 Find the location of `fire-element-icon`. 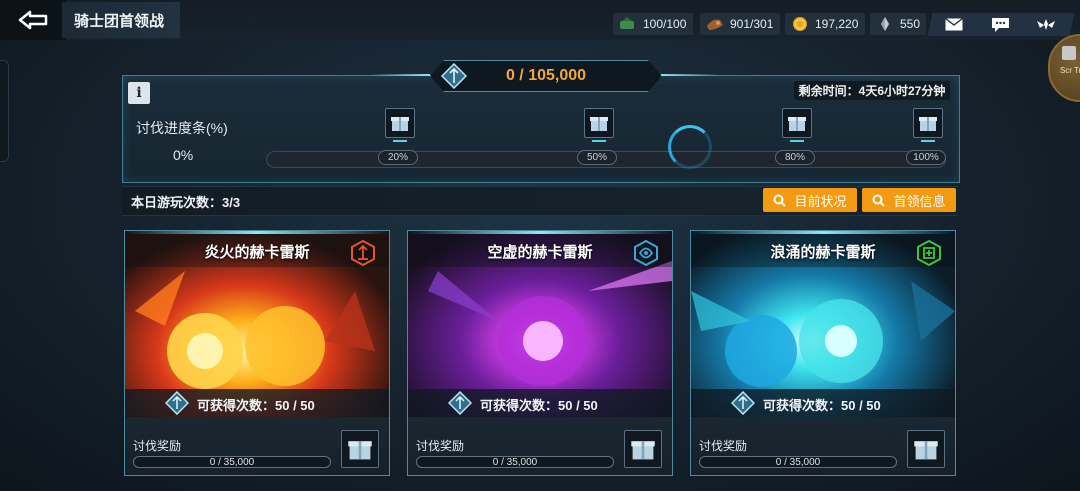

fire-element-icon is located at coordinates (363, 253).